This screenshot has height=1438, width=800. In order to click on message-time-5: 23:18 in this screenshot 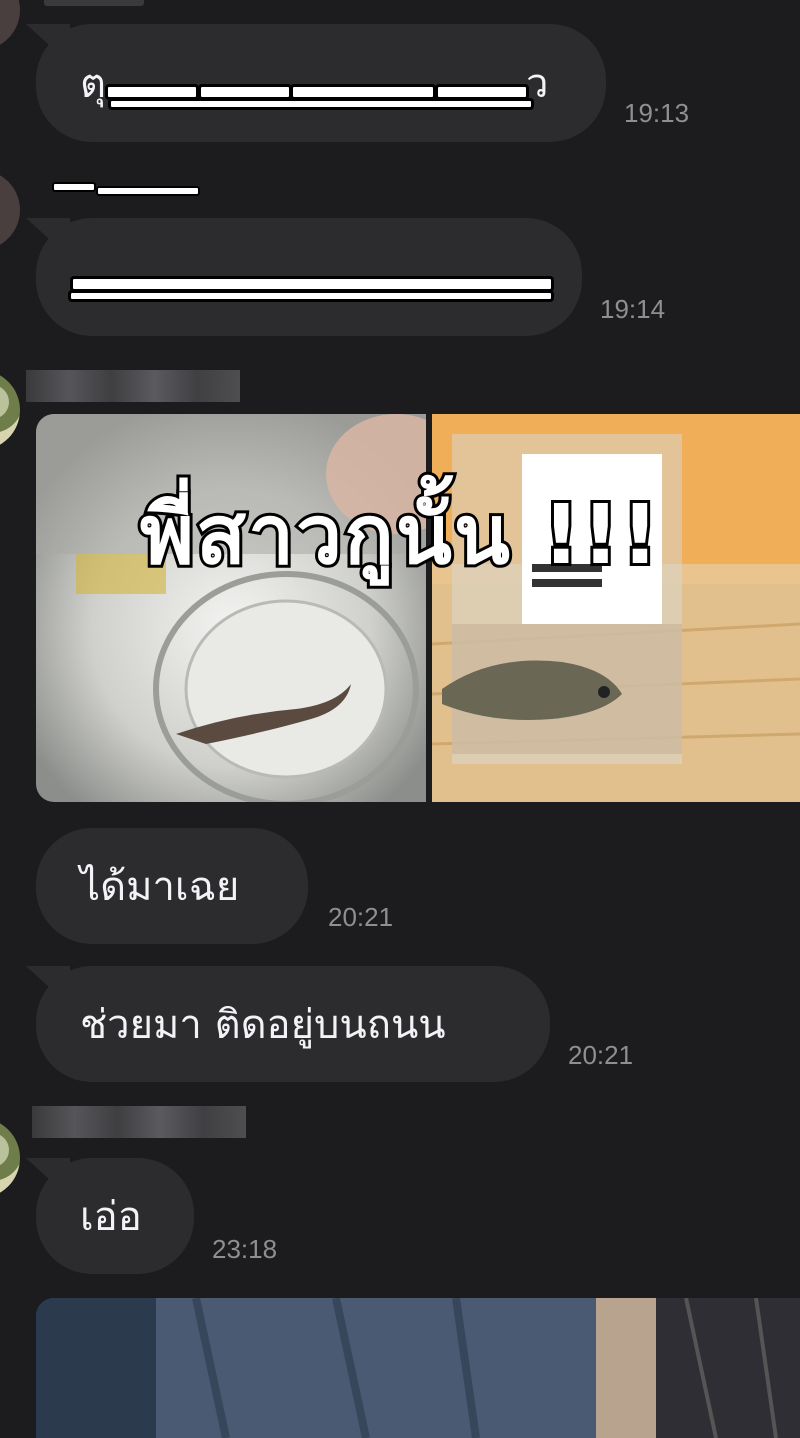, I will do `click(245, 1249)`.